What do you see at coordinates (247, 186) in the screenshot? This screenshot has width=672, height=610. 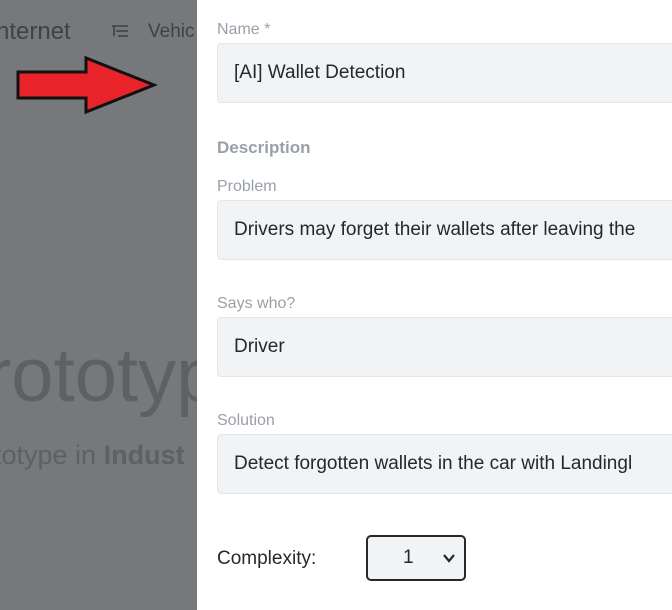 I see `problem-label: Problem` at bounding box center [247, 186].